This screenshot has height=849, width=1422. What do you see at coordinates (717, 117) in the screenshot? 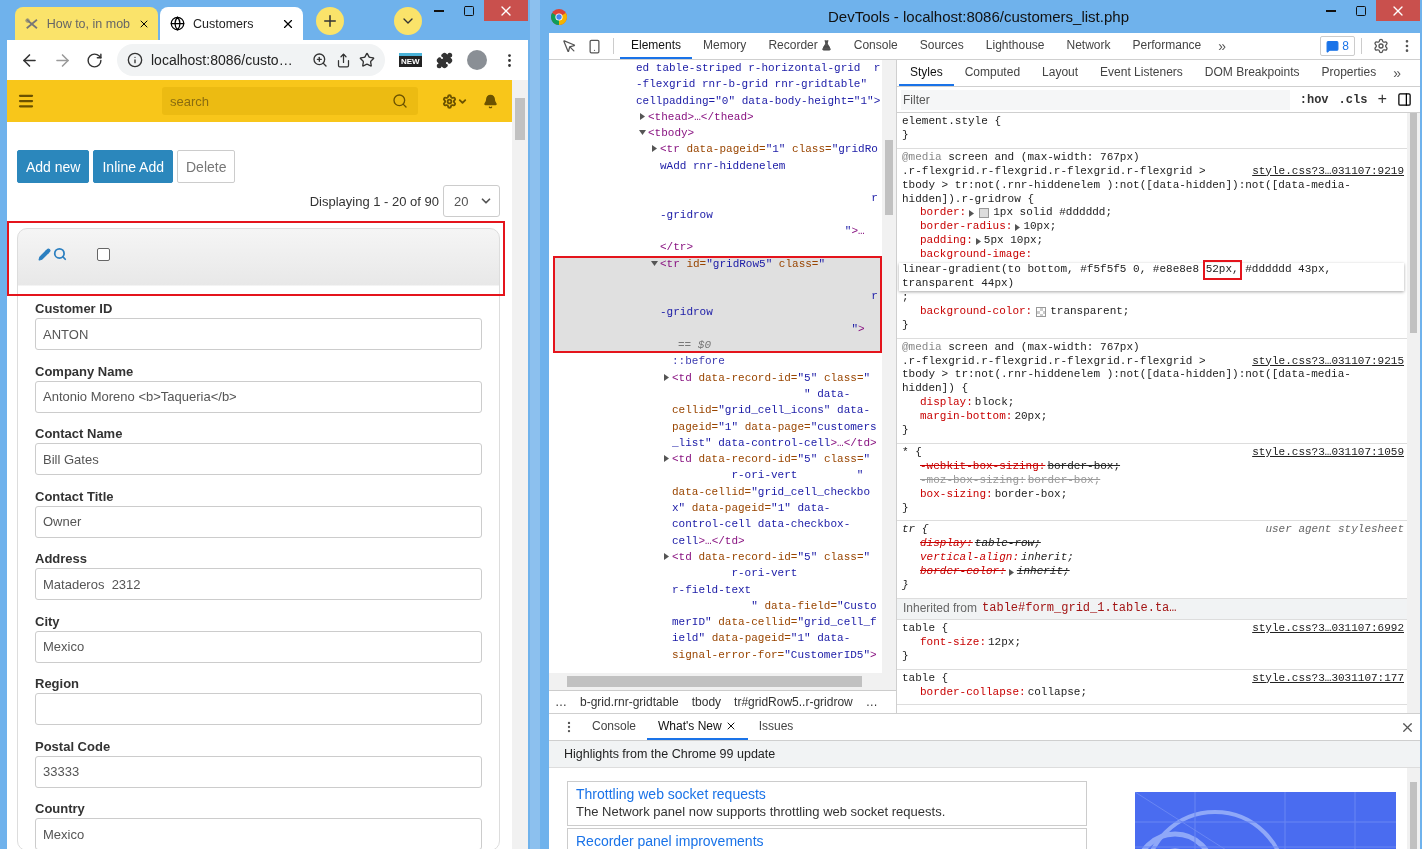
I see `dom-node-row: <thead>…</thead>` at bounding box center [717, 117].